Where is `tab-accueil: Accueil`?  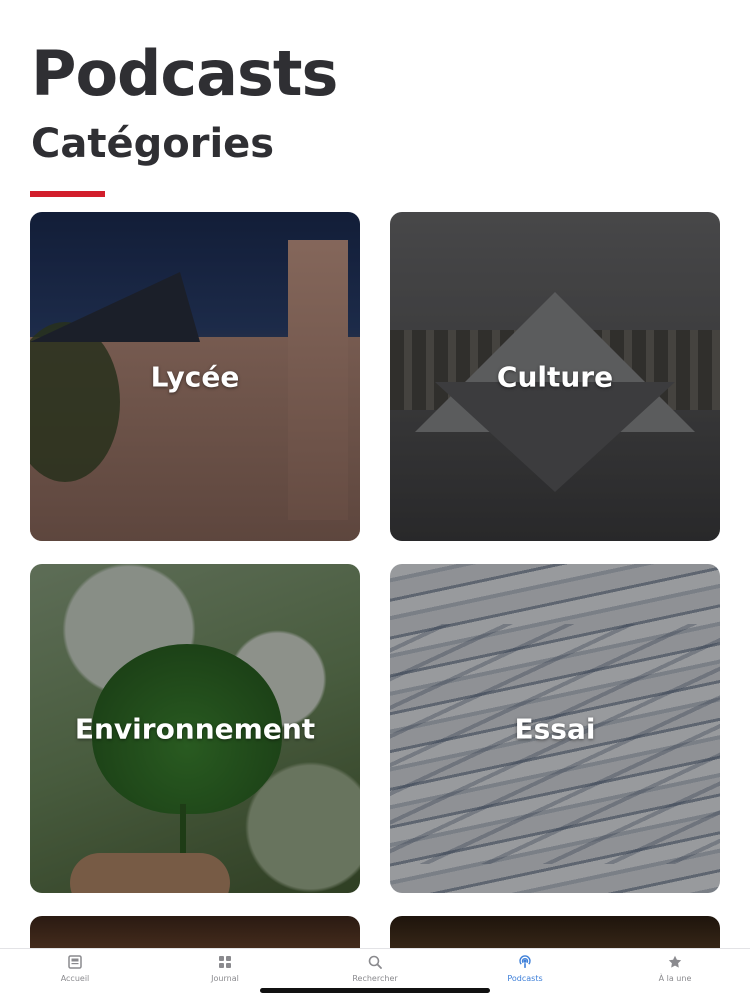
tab-accueil: Accueil is located at coordinates (75, 974).